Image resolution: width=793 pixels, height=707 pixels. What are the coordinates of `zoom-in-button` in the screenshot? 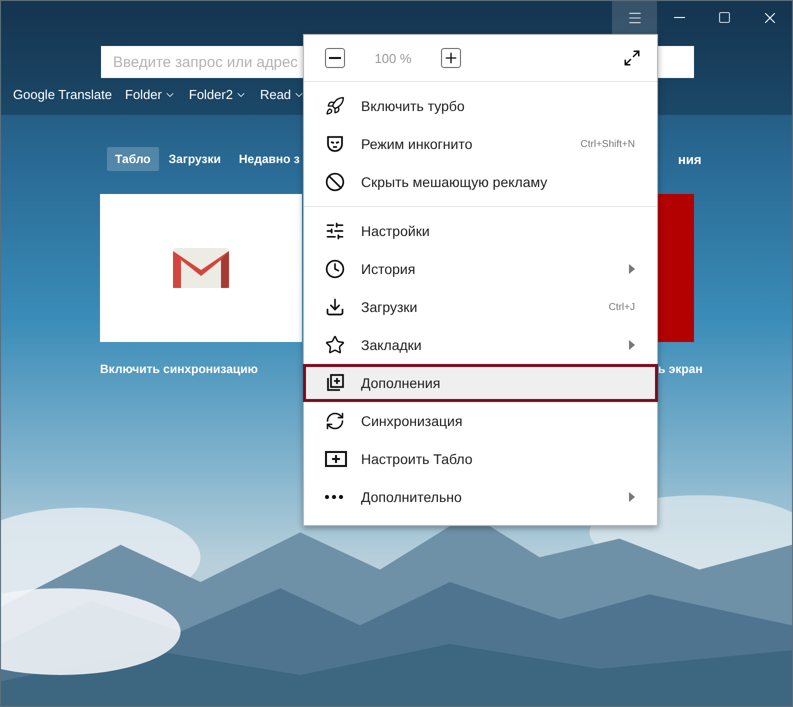 It's located at (451, 58).